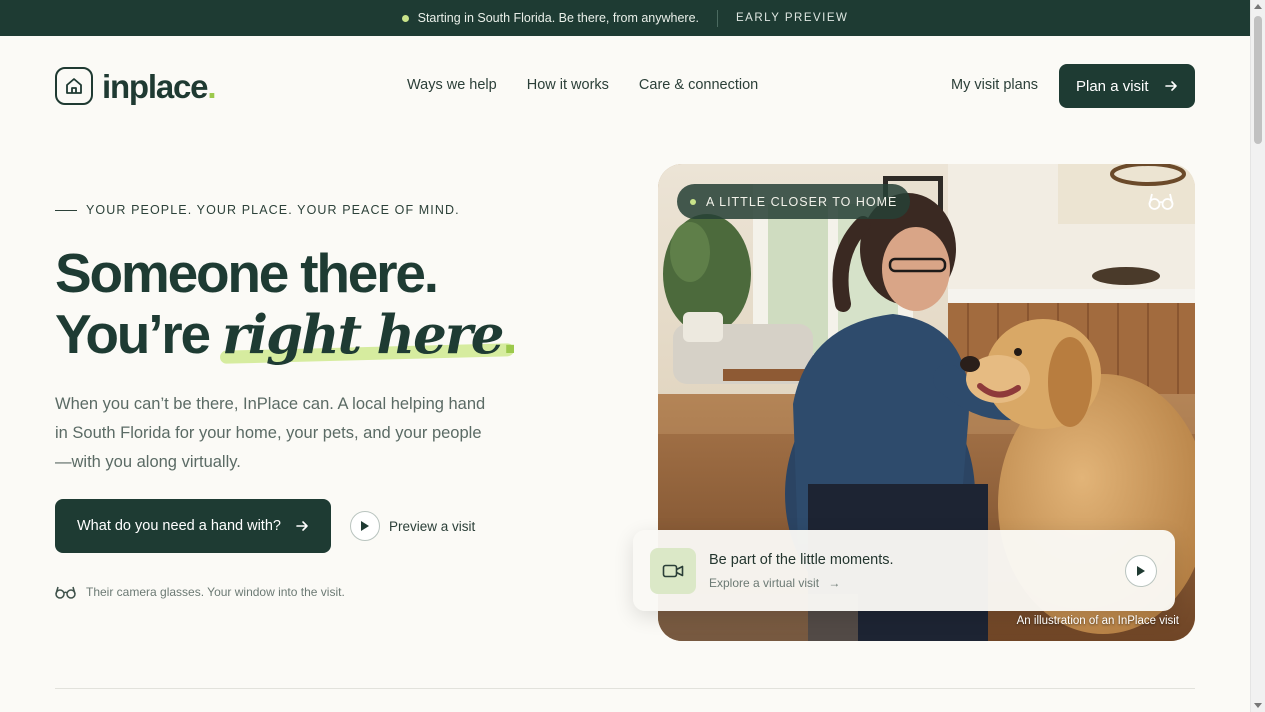 This screenshot has height=712, width=1265. Describe the element at coordinates (792, 18) in the screenshot. I see `early-preview-badge: EARLY PREVIEW` at that location.